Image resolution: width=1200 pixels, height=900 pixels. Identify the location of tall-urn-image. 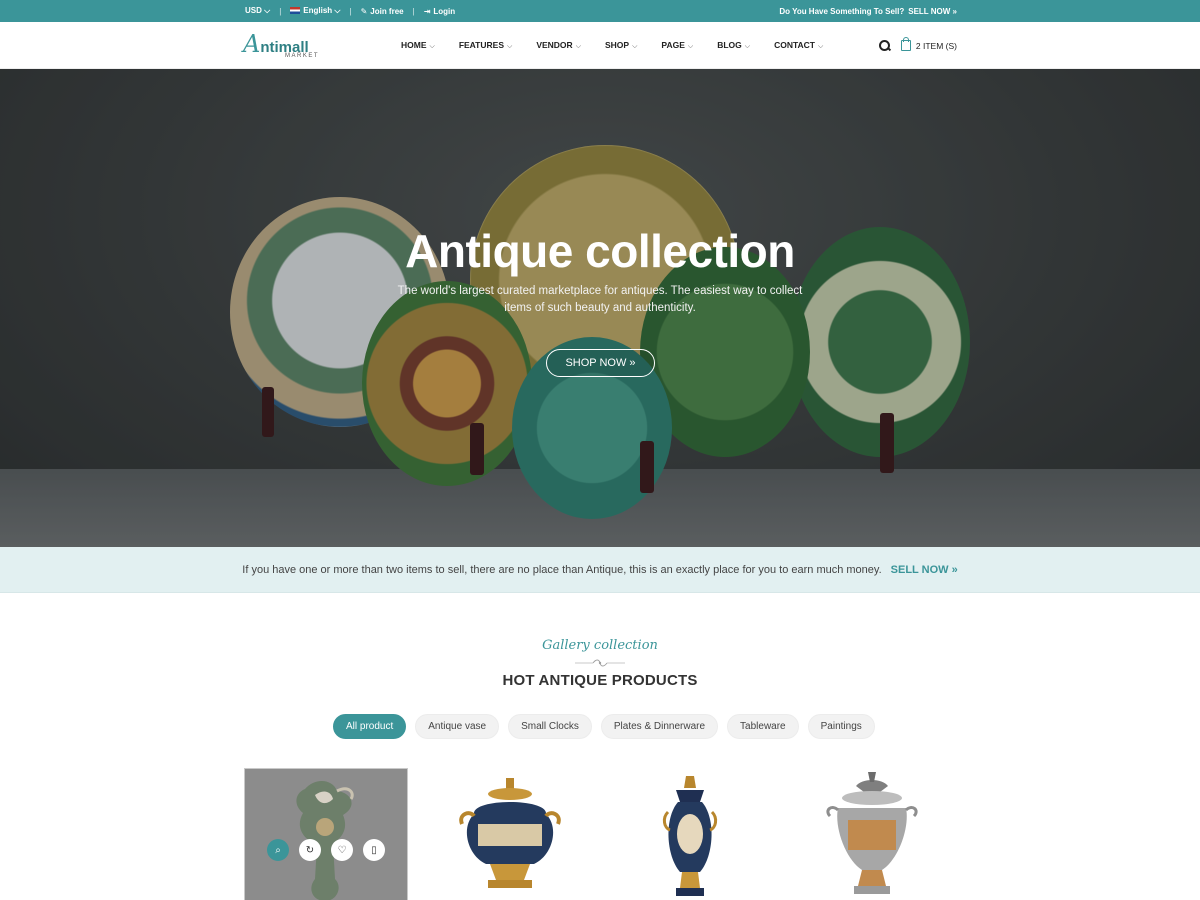
(690, 836).